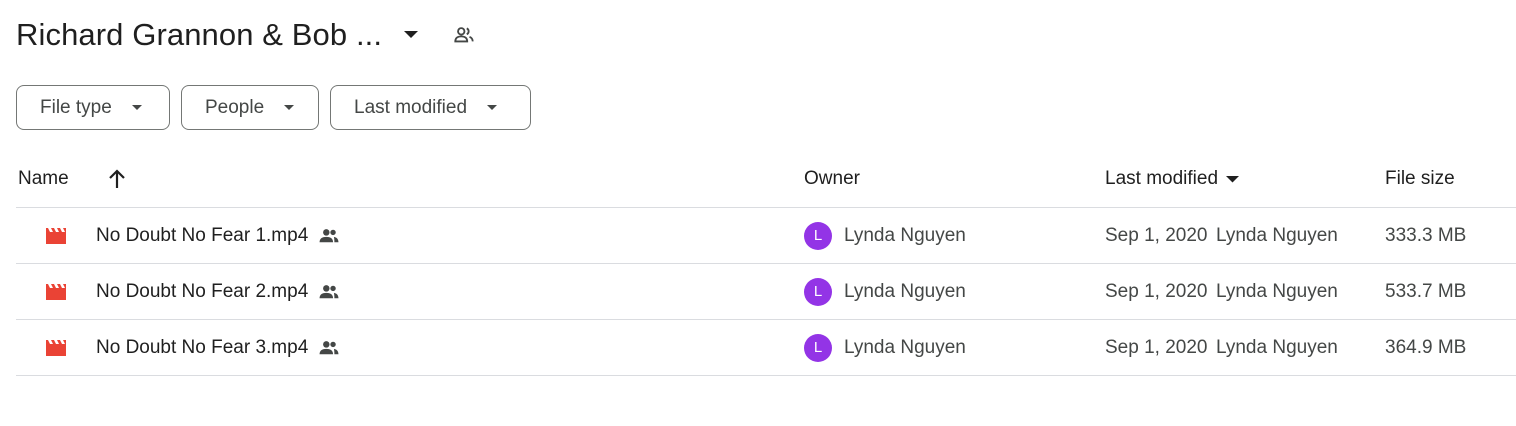 The height and width of the screenshot is (426, 1516). Describe the element at coordinates (832, 179) in the screenshot. I see `owner-column-header: Owner` at that location.